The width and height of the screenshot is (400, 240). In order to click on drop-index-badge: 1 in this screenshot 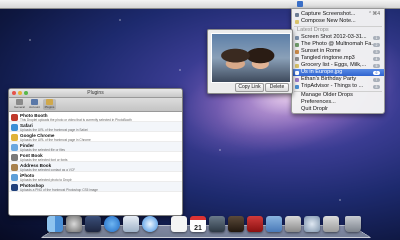, I will do `click(376, 37)`.